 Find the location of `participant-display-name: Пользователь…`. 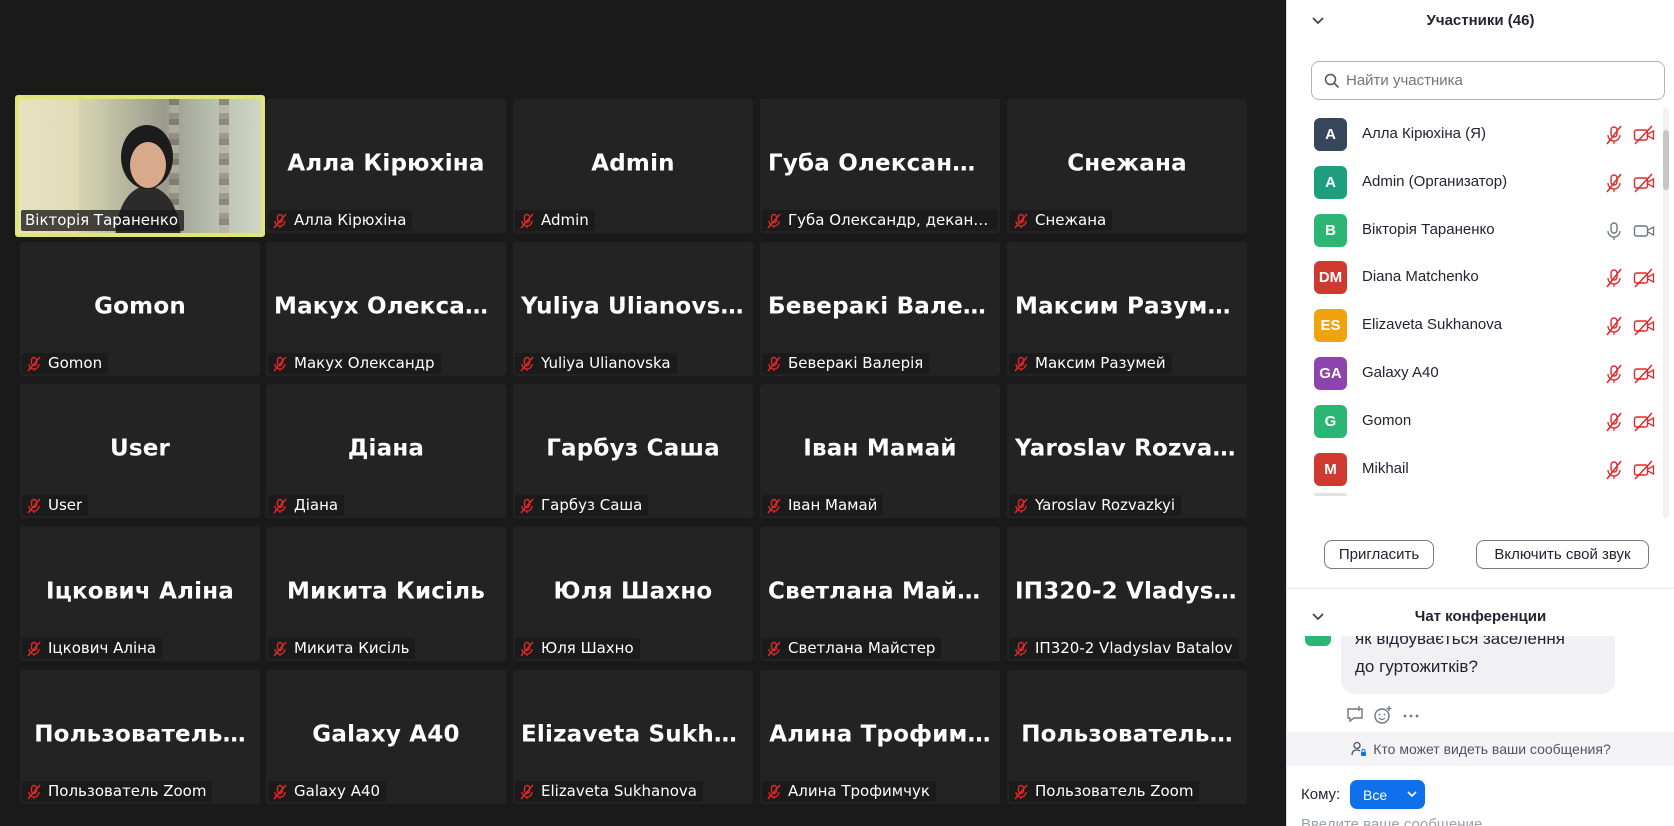

participant-display-name: Пользователь… is located at coordinates (140, 734).